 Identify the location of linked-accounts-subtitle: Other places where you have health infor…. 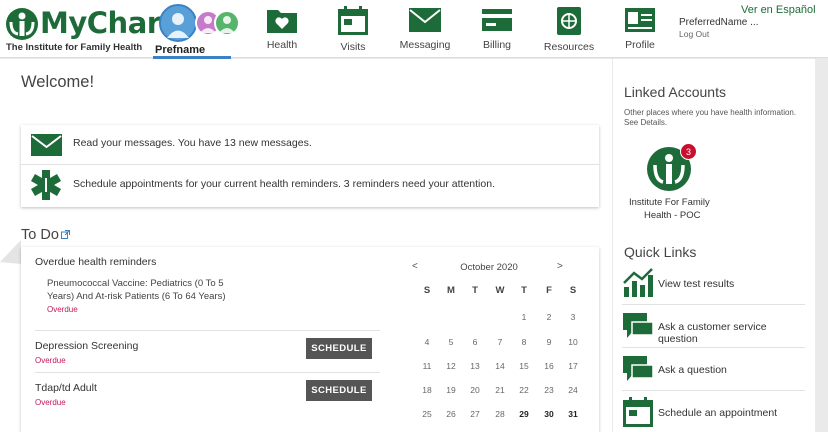
(710, 112).